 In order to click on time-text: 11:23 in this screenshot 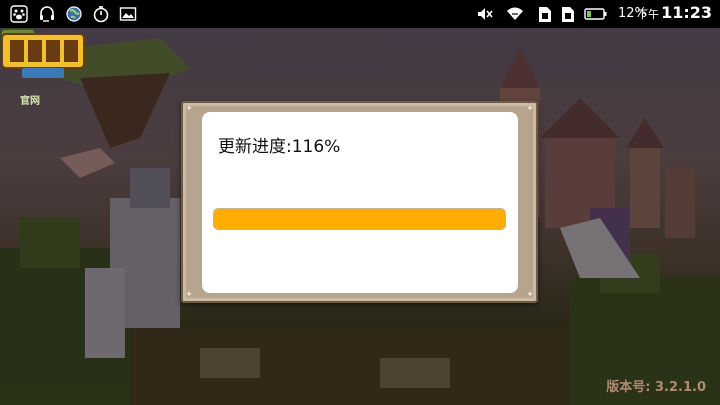, I will do `click(686, 12)`.